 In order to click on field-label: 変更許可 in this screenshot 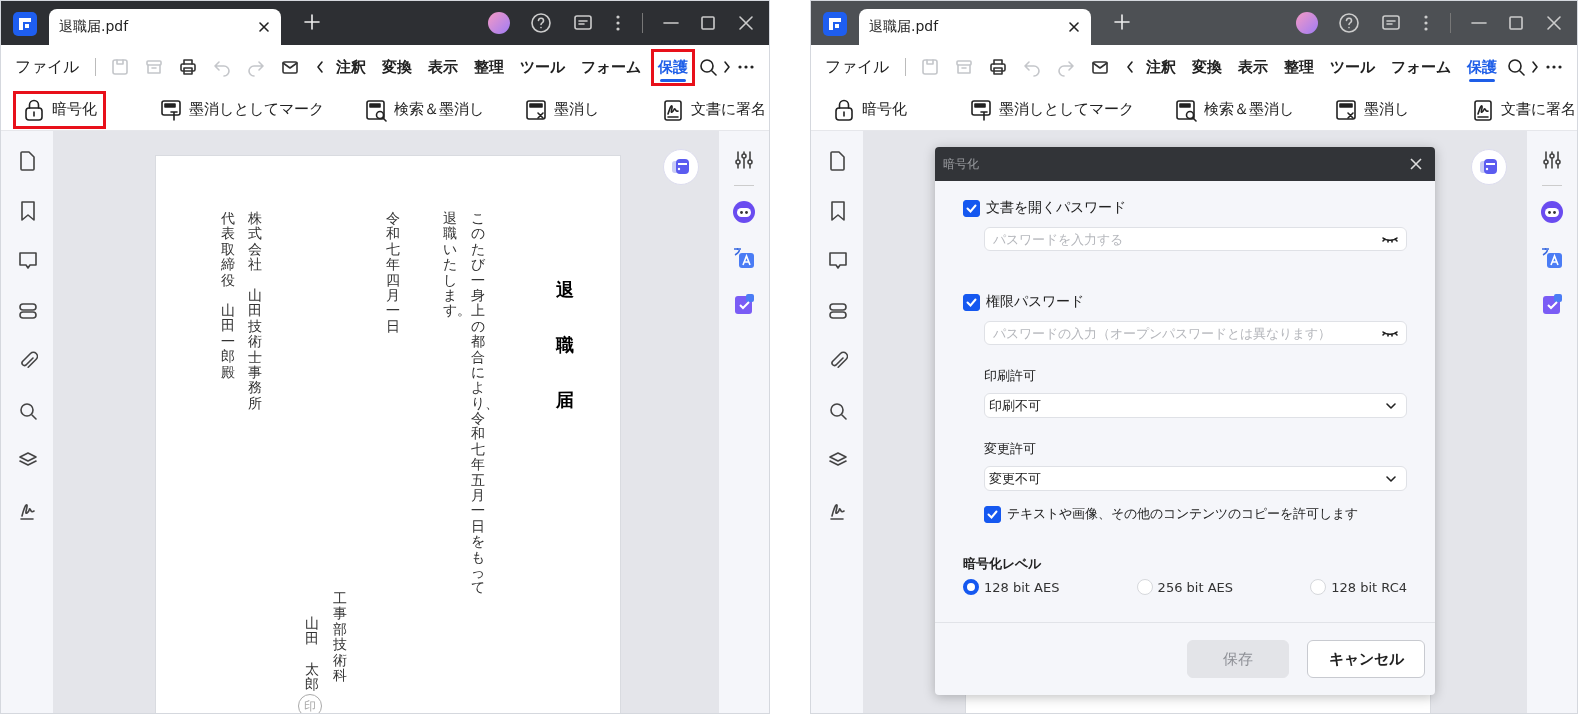, I will do `click(1010, 449)`.